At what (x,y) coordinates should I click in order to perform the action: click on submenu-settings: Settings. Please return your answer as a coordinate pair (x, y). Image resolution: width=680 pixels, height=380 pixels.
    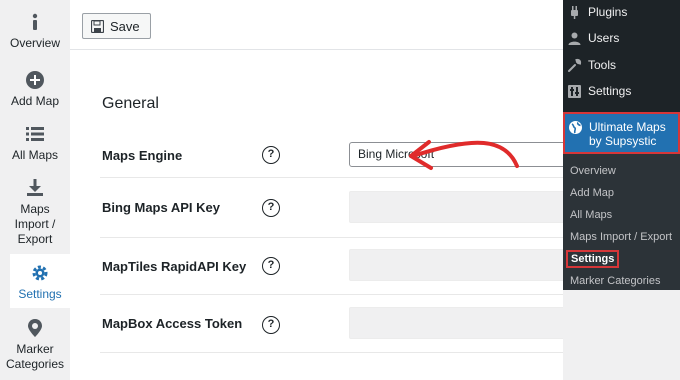
    Looking at the image, I should click on (593, 259).